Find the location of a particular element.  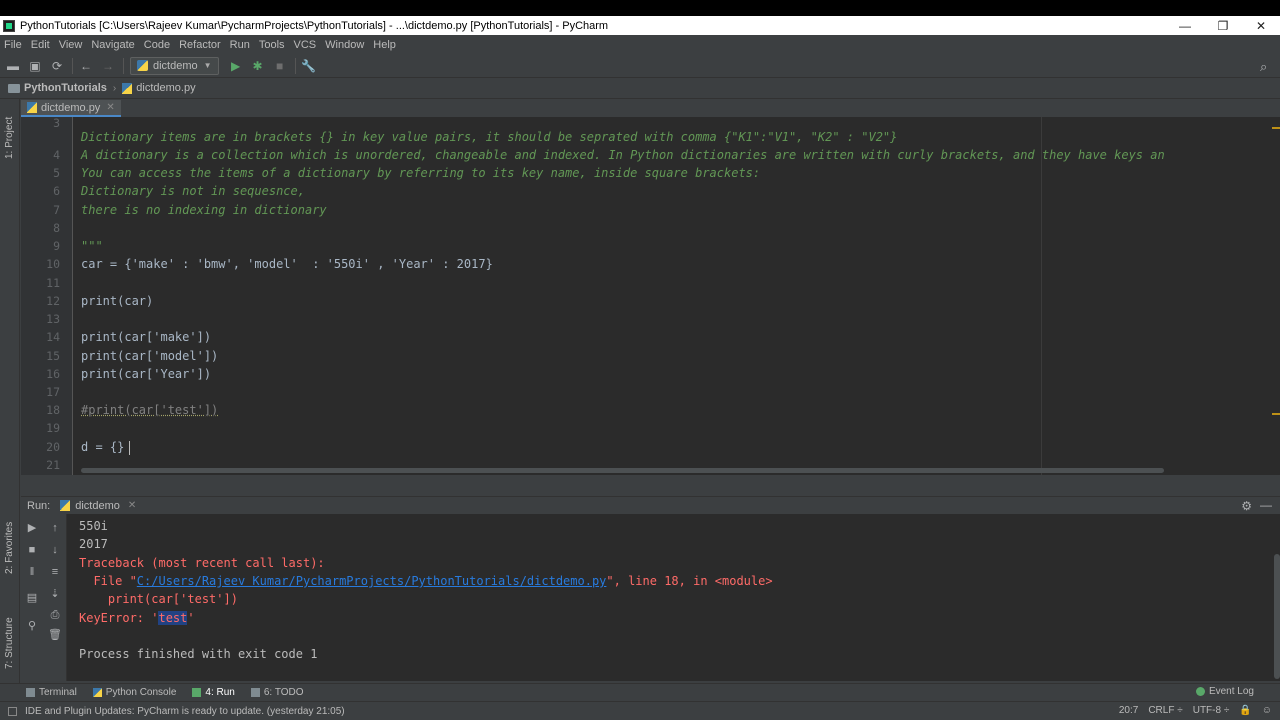

editor-vertical-scrollbar is located at coordinates (1276, 296).